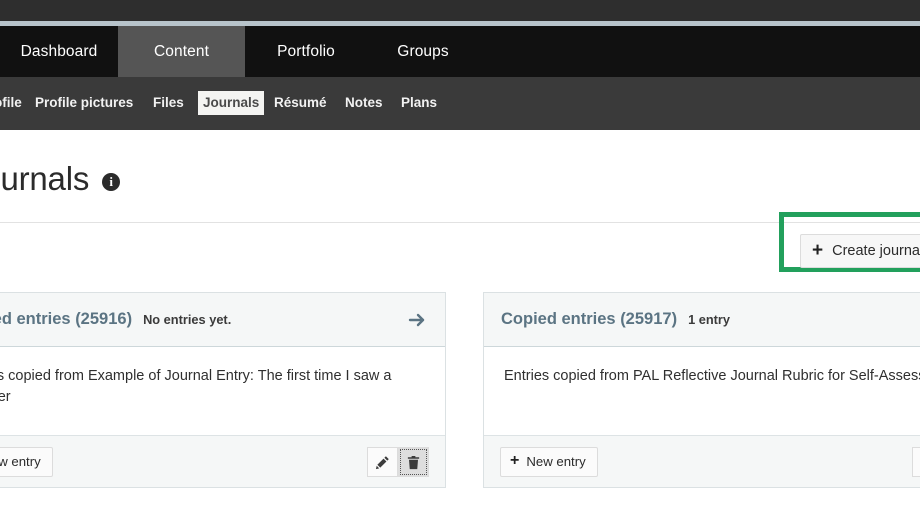 The height and width of the screenshot is (518, 920). Describe the element at coordinates (231, 103) in the screenshot. I see `subnav-item-journals: Journals` at that location.